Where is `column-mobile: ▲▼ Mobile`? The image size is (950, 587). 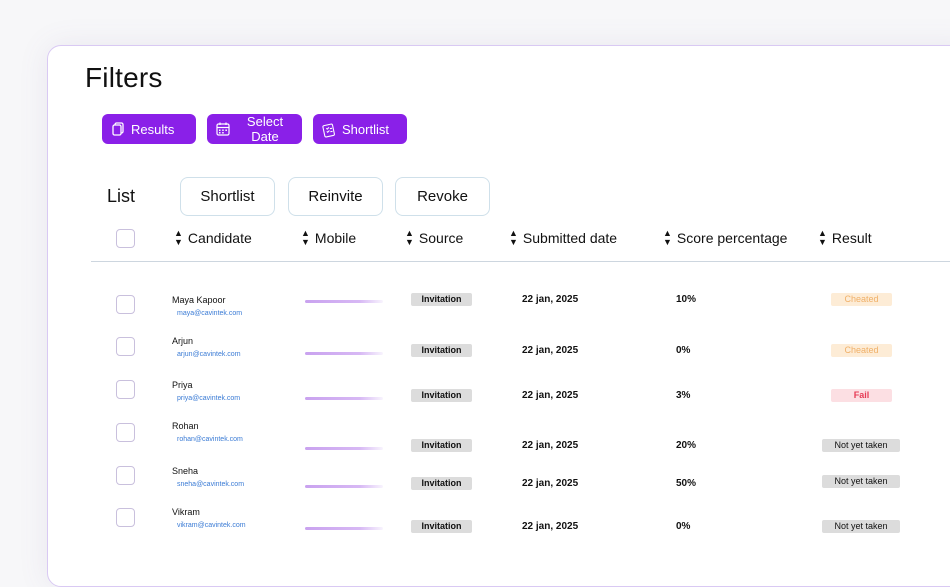 column-mobile: ▲▼ Mobile is located at coordinates (328, 238).